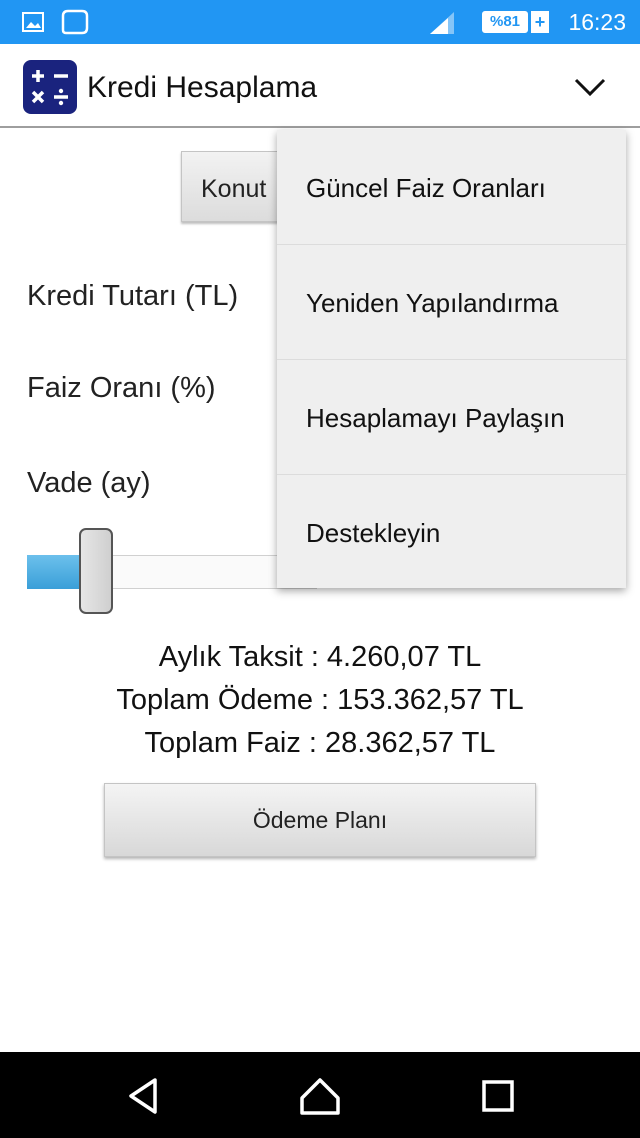 This screenshot has width=640, height=1138. What do you see at coordinates (597, 22) in the screenshot?
I see `clock: 16:23` at bounding box center [597, 22].